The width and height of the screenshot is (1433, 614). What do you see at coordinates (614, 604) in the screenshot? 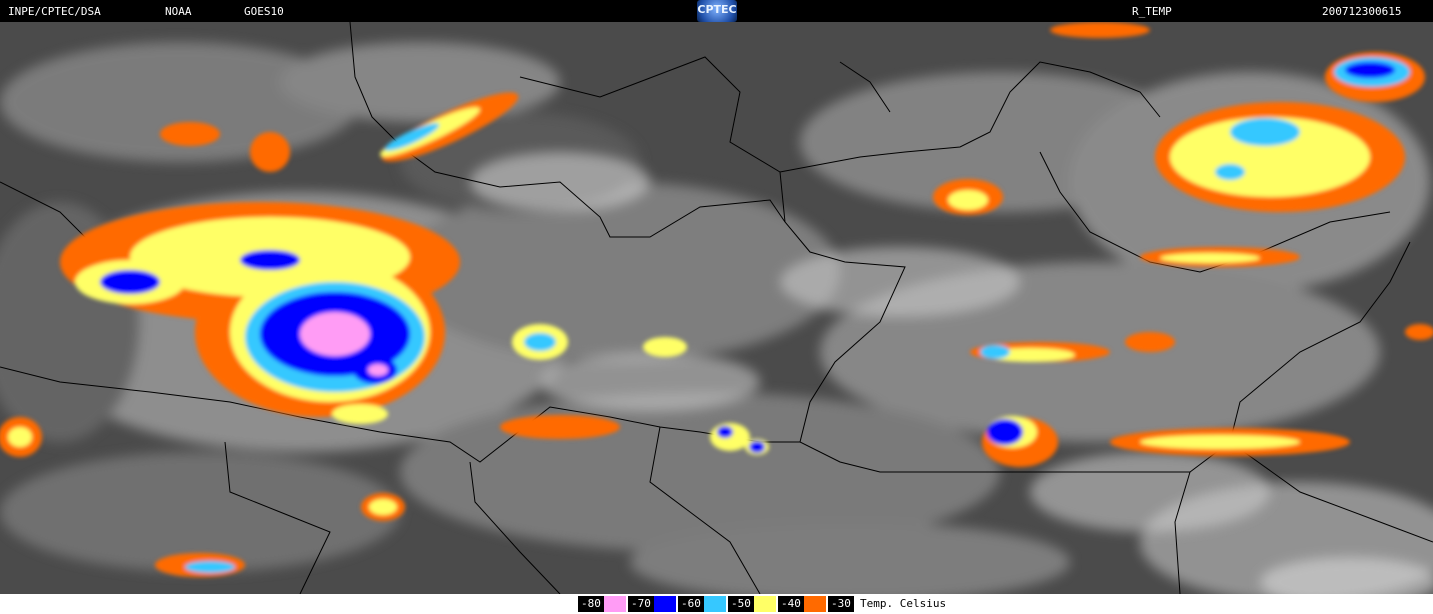
I see `legend-swatch-pink` at bounding box center [614, 604].